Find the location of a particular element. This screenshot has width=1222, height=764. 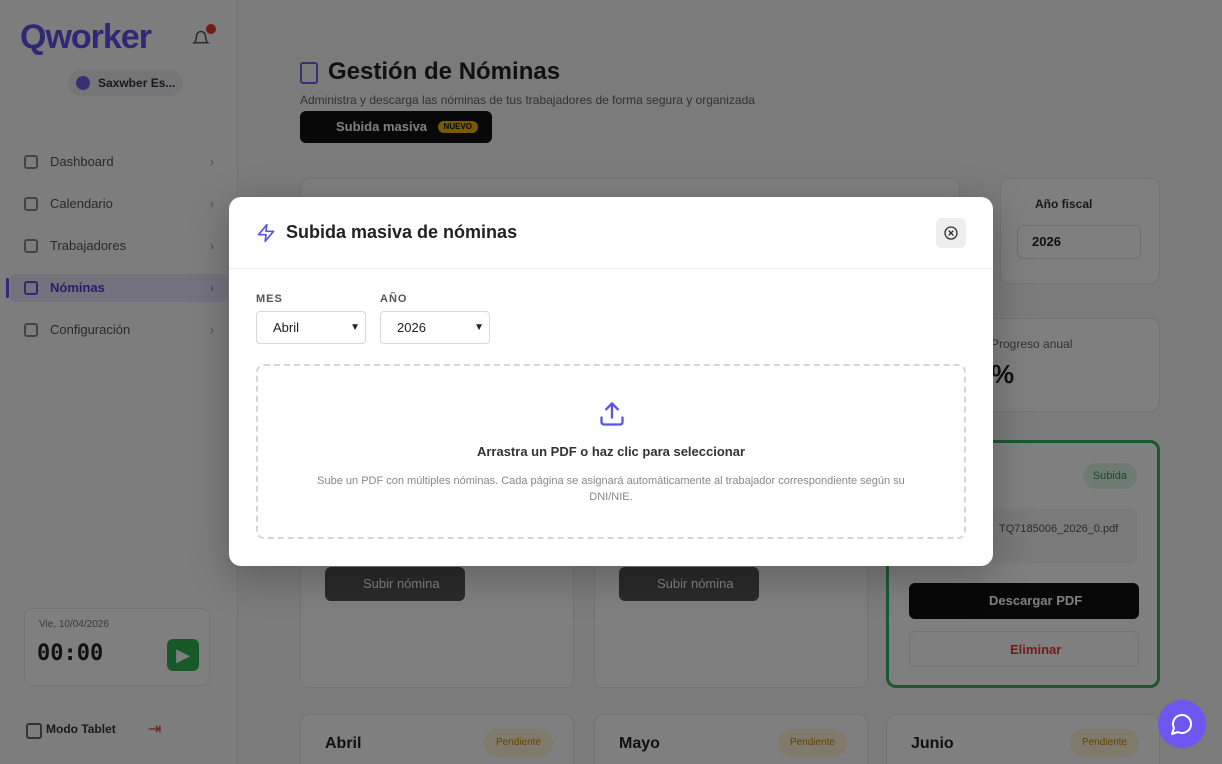

chat-bubble-icon is located at coordinates (1181, 724).